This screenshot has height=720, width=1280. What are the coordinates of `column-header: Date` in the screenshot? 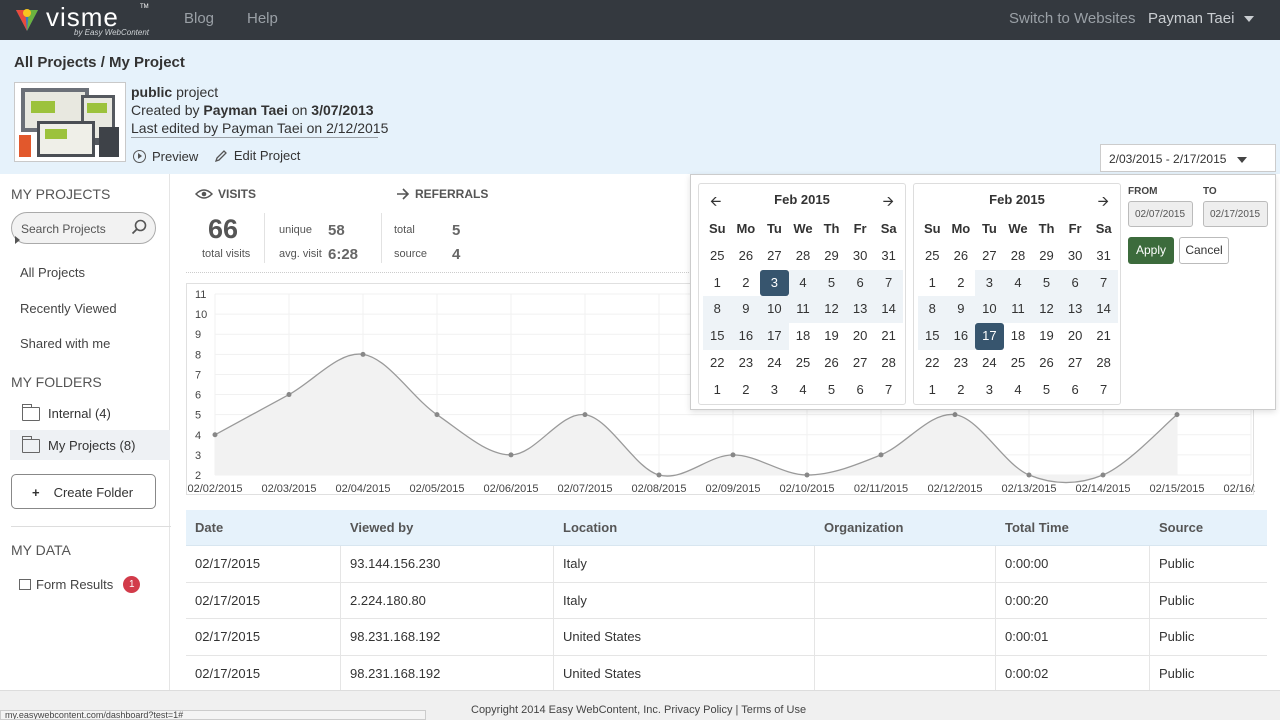 It's located at (263, 527).